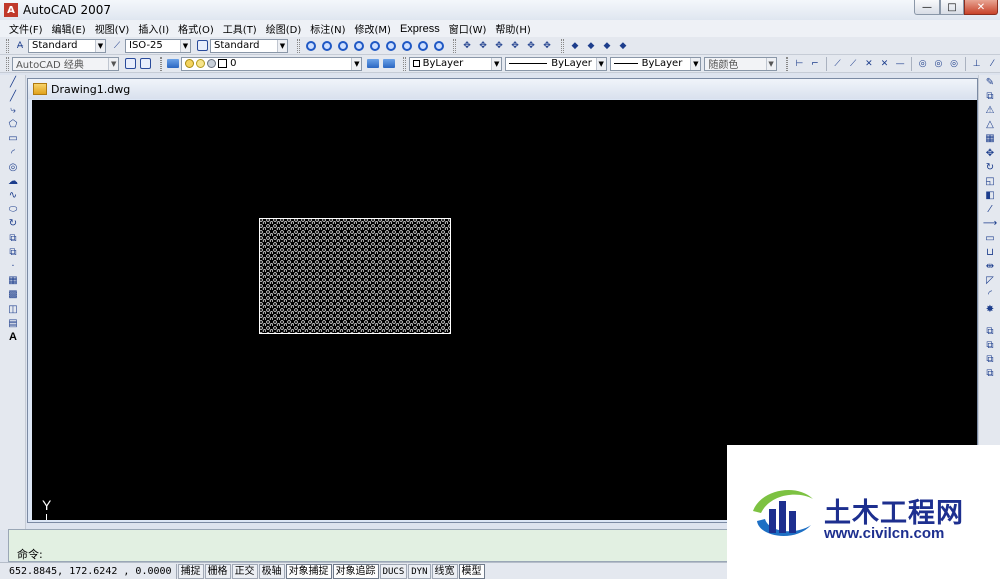  What do you see at coordinates (623, 46) in the screenshot?
I see `materials-icon: ◆` at bounding box center [623, 46].